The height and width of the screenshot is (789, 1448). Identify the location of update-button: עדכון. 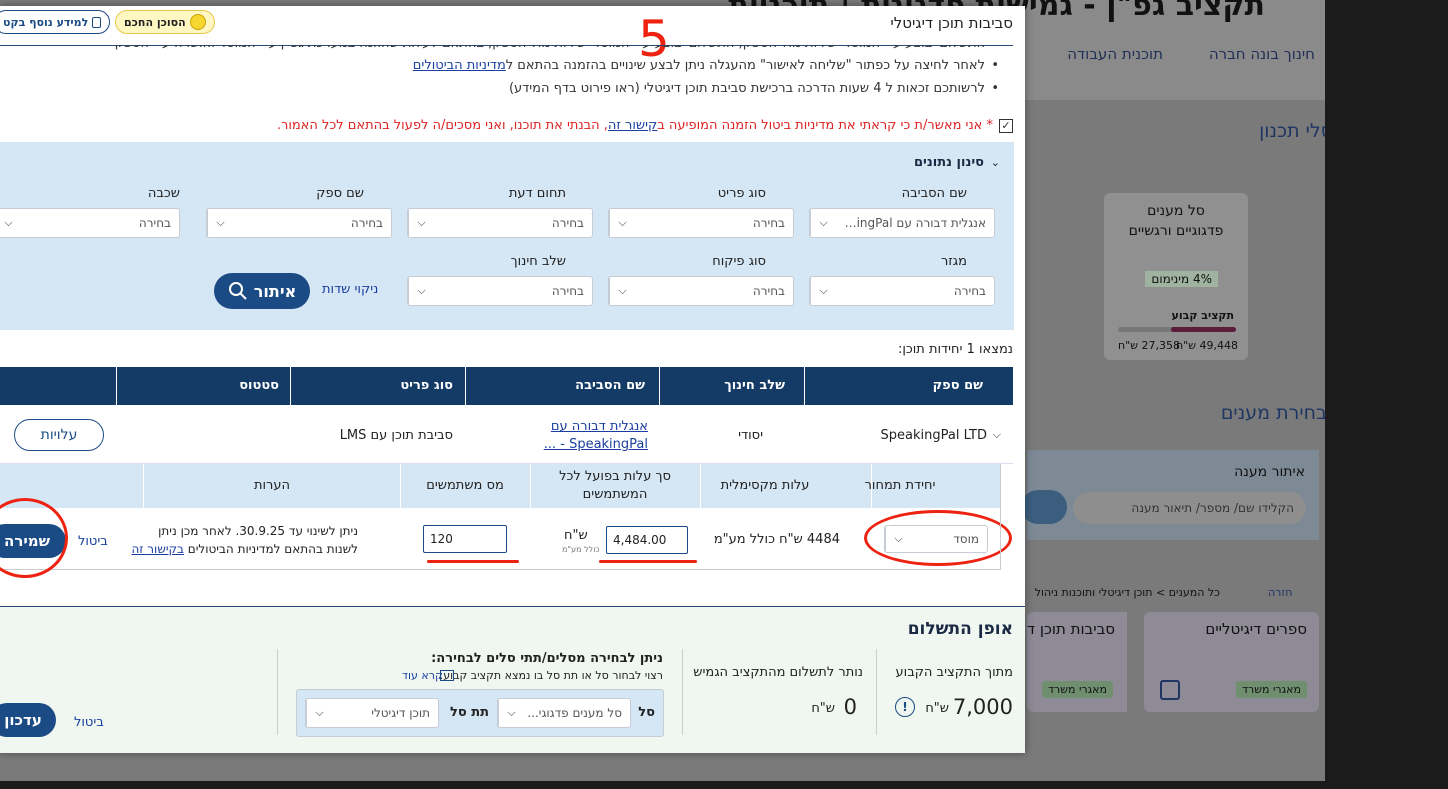
(28, 720).